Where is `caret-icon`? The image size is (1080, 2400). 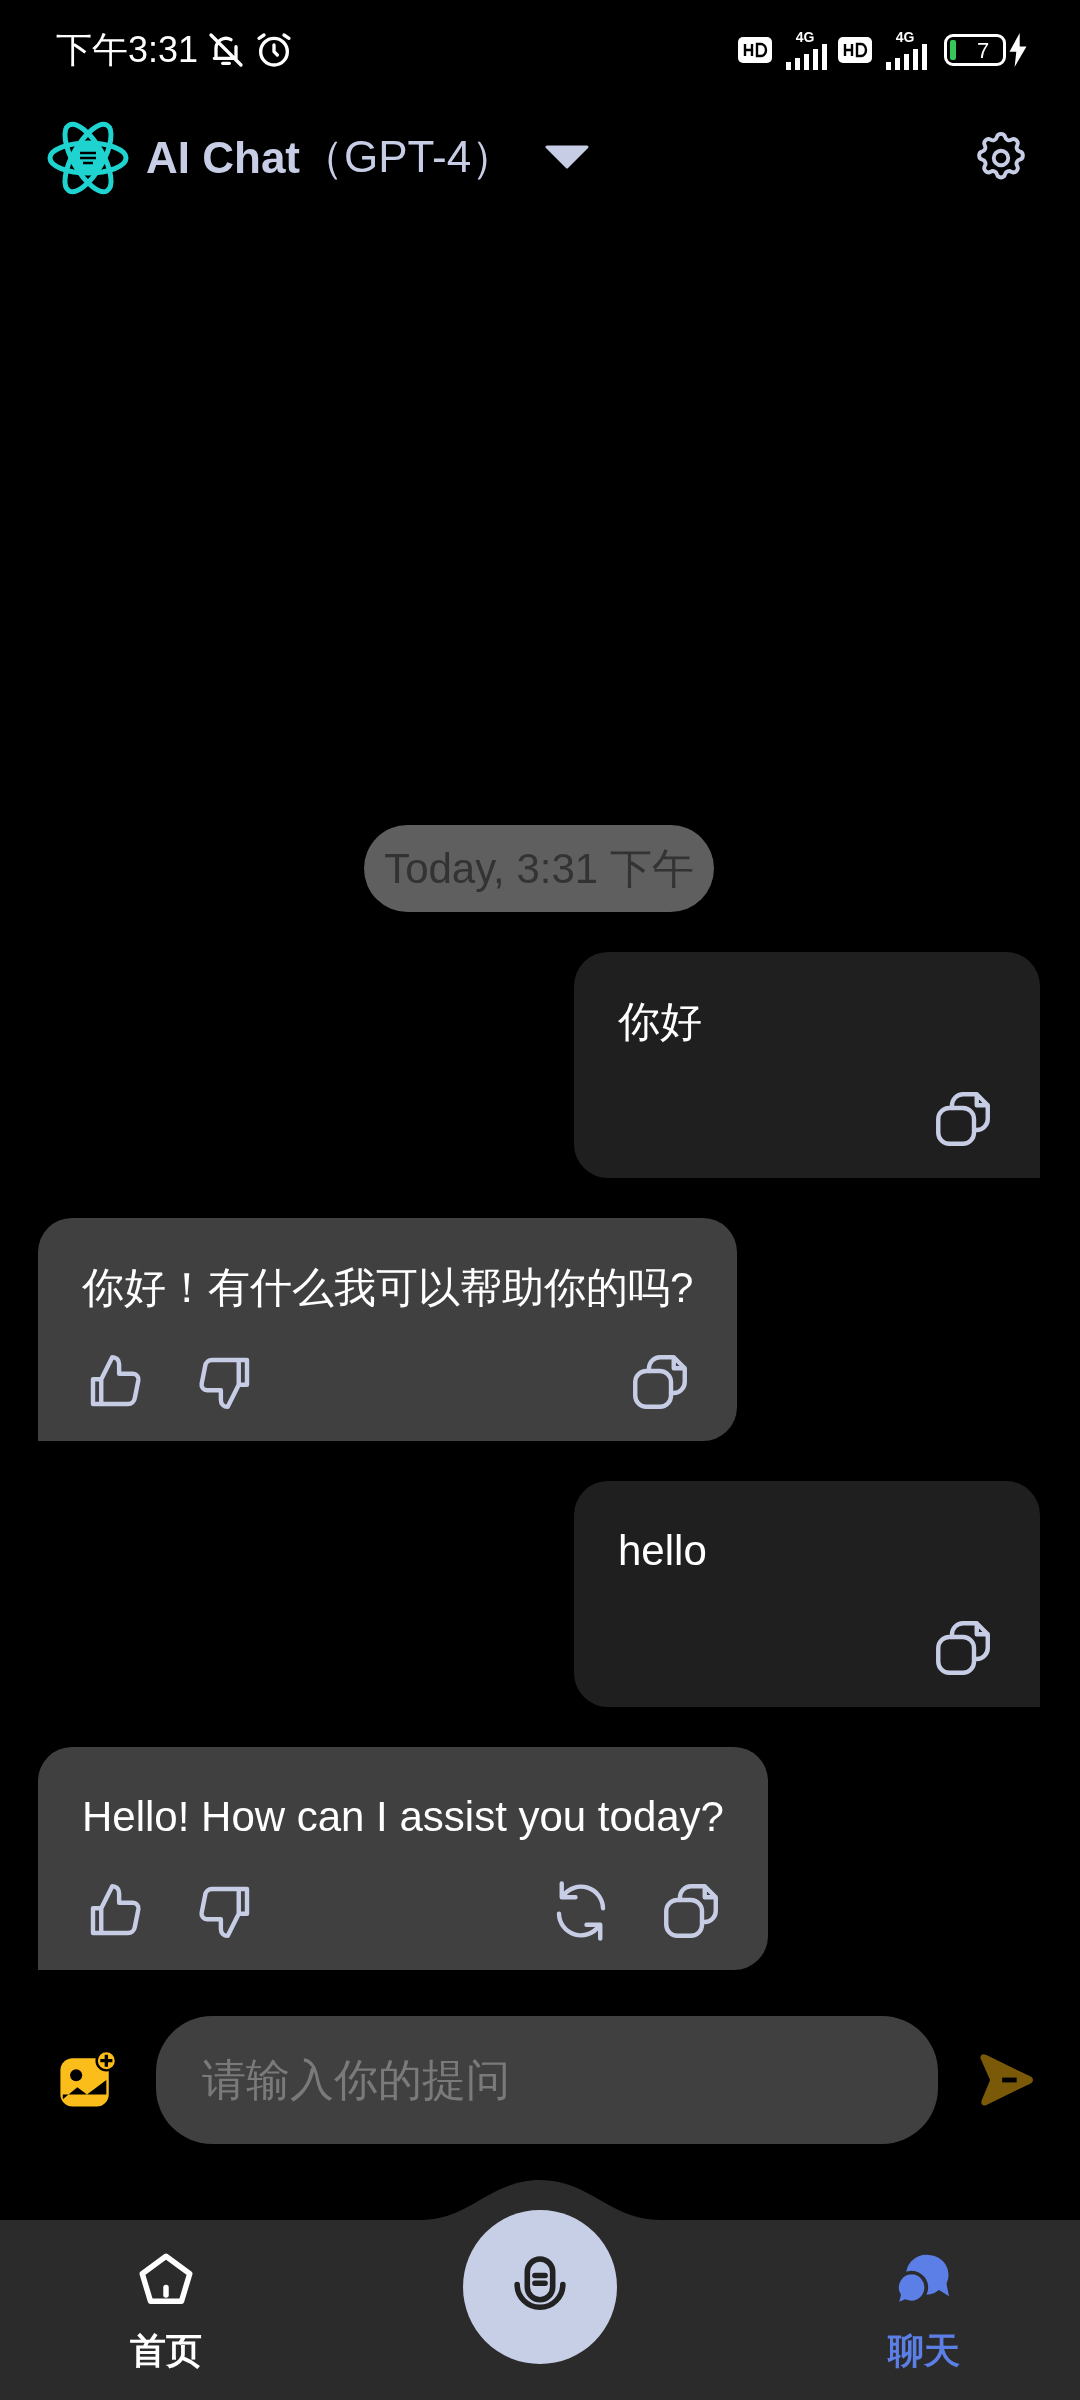
caret-icon is located at coordinates (567, 157).